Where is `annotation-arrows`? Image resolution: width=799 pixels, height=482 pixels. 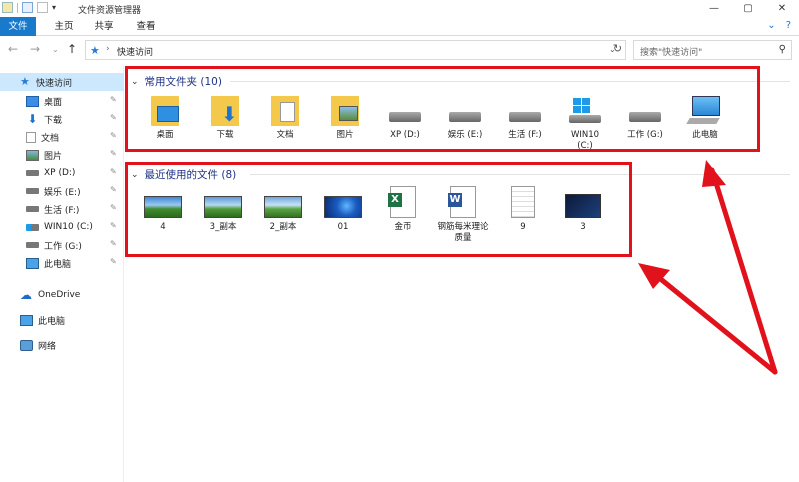 annotation-arrows is located at coordinates (708, 267).